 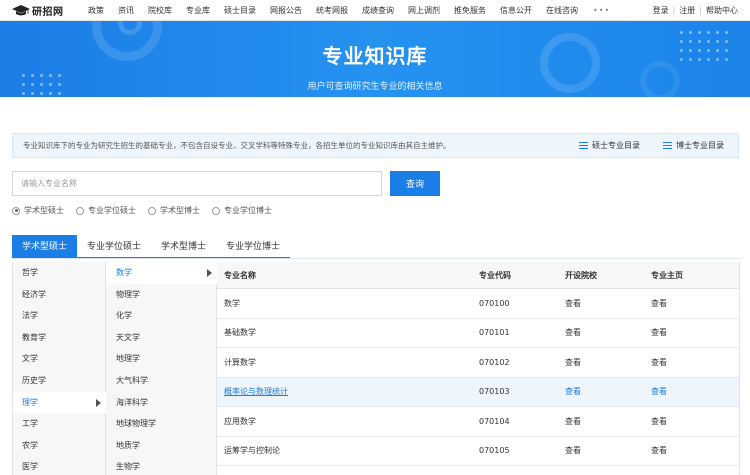 I want to click on nav-item-info-public: 信息公开, so click(x=516, y=10).